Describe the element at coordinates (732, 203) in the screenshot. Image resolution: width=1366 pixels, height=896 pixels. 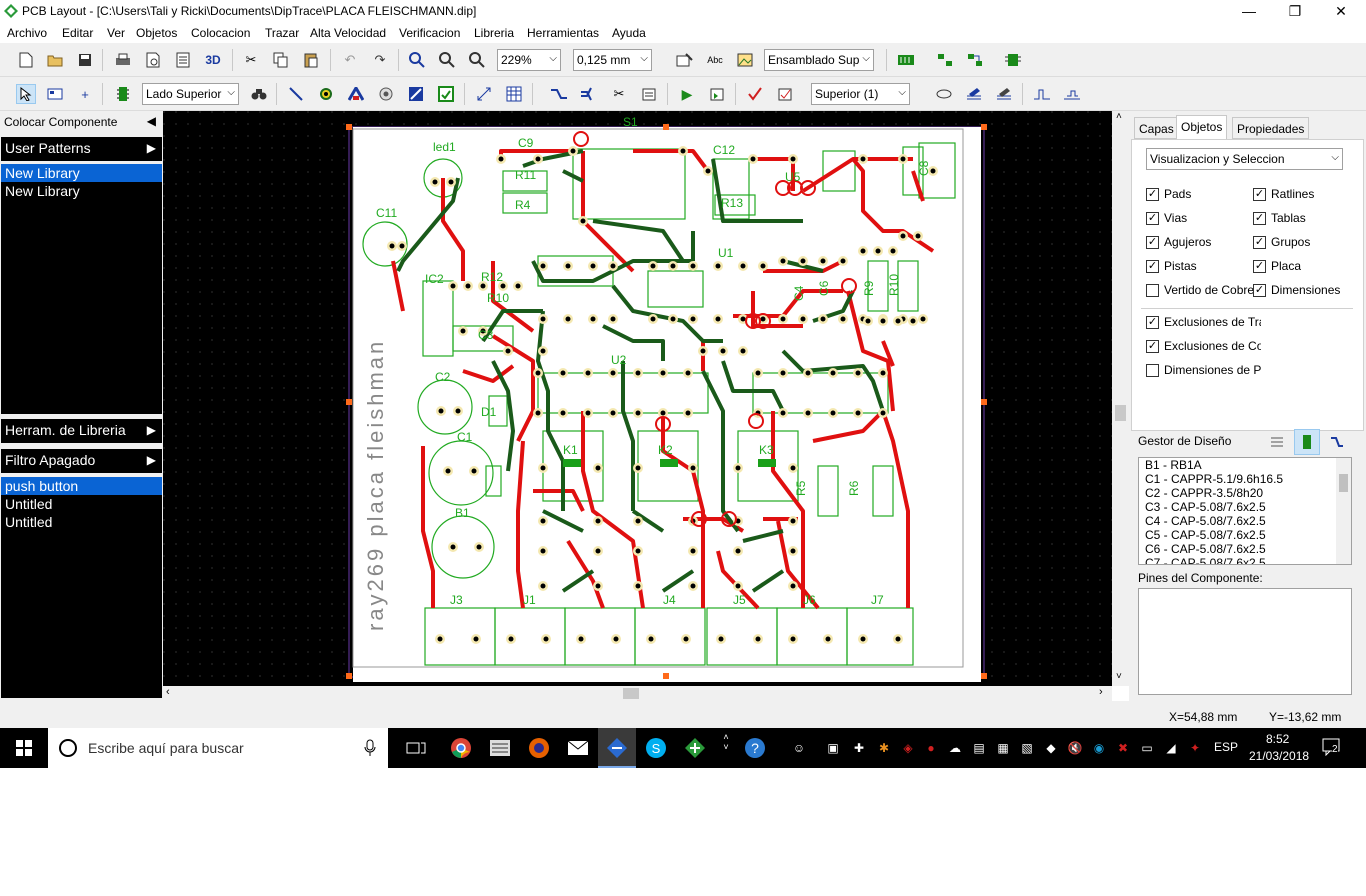
I see `component-designator: R13` at that location.